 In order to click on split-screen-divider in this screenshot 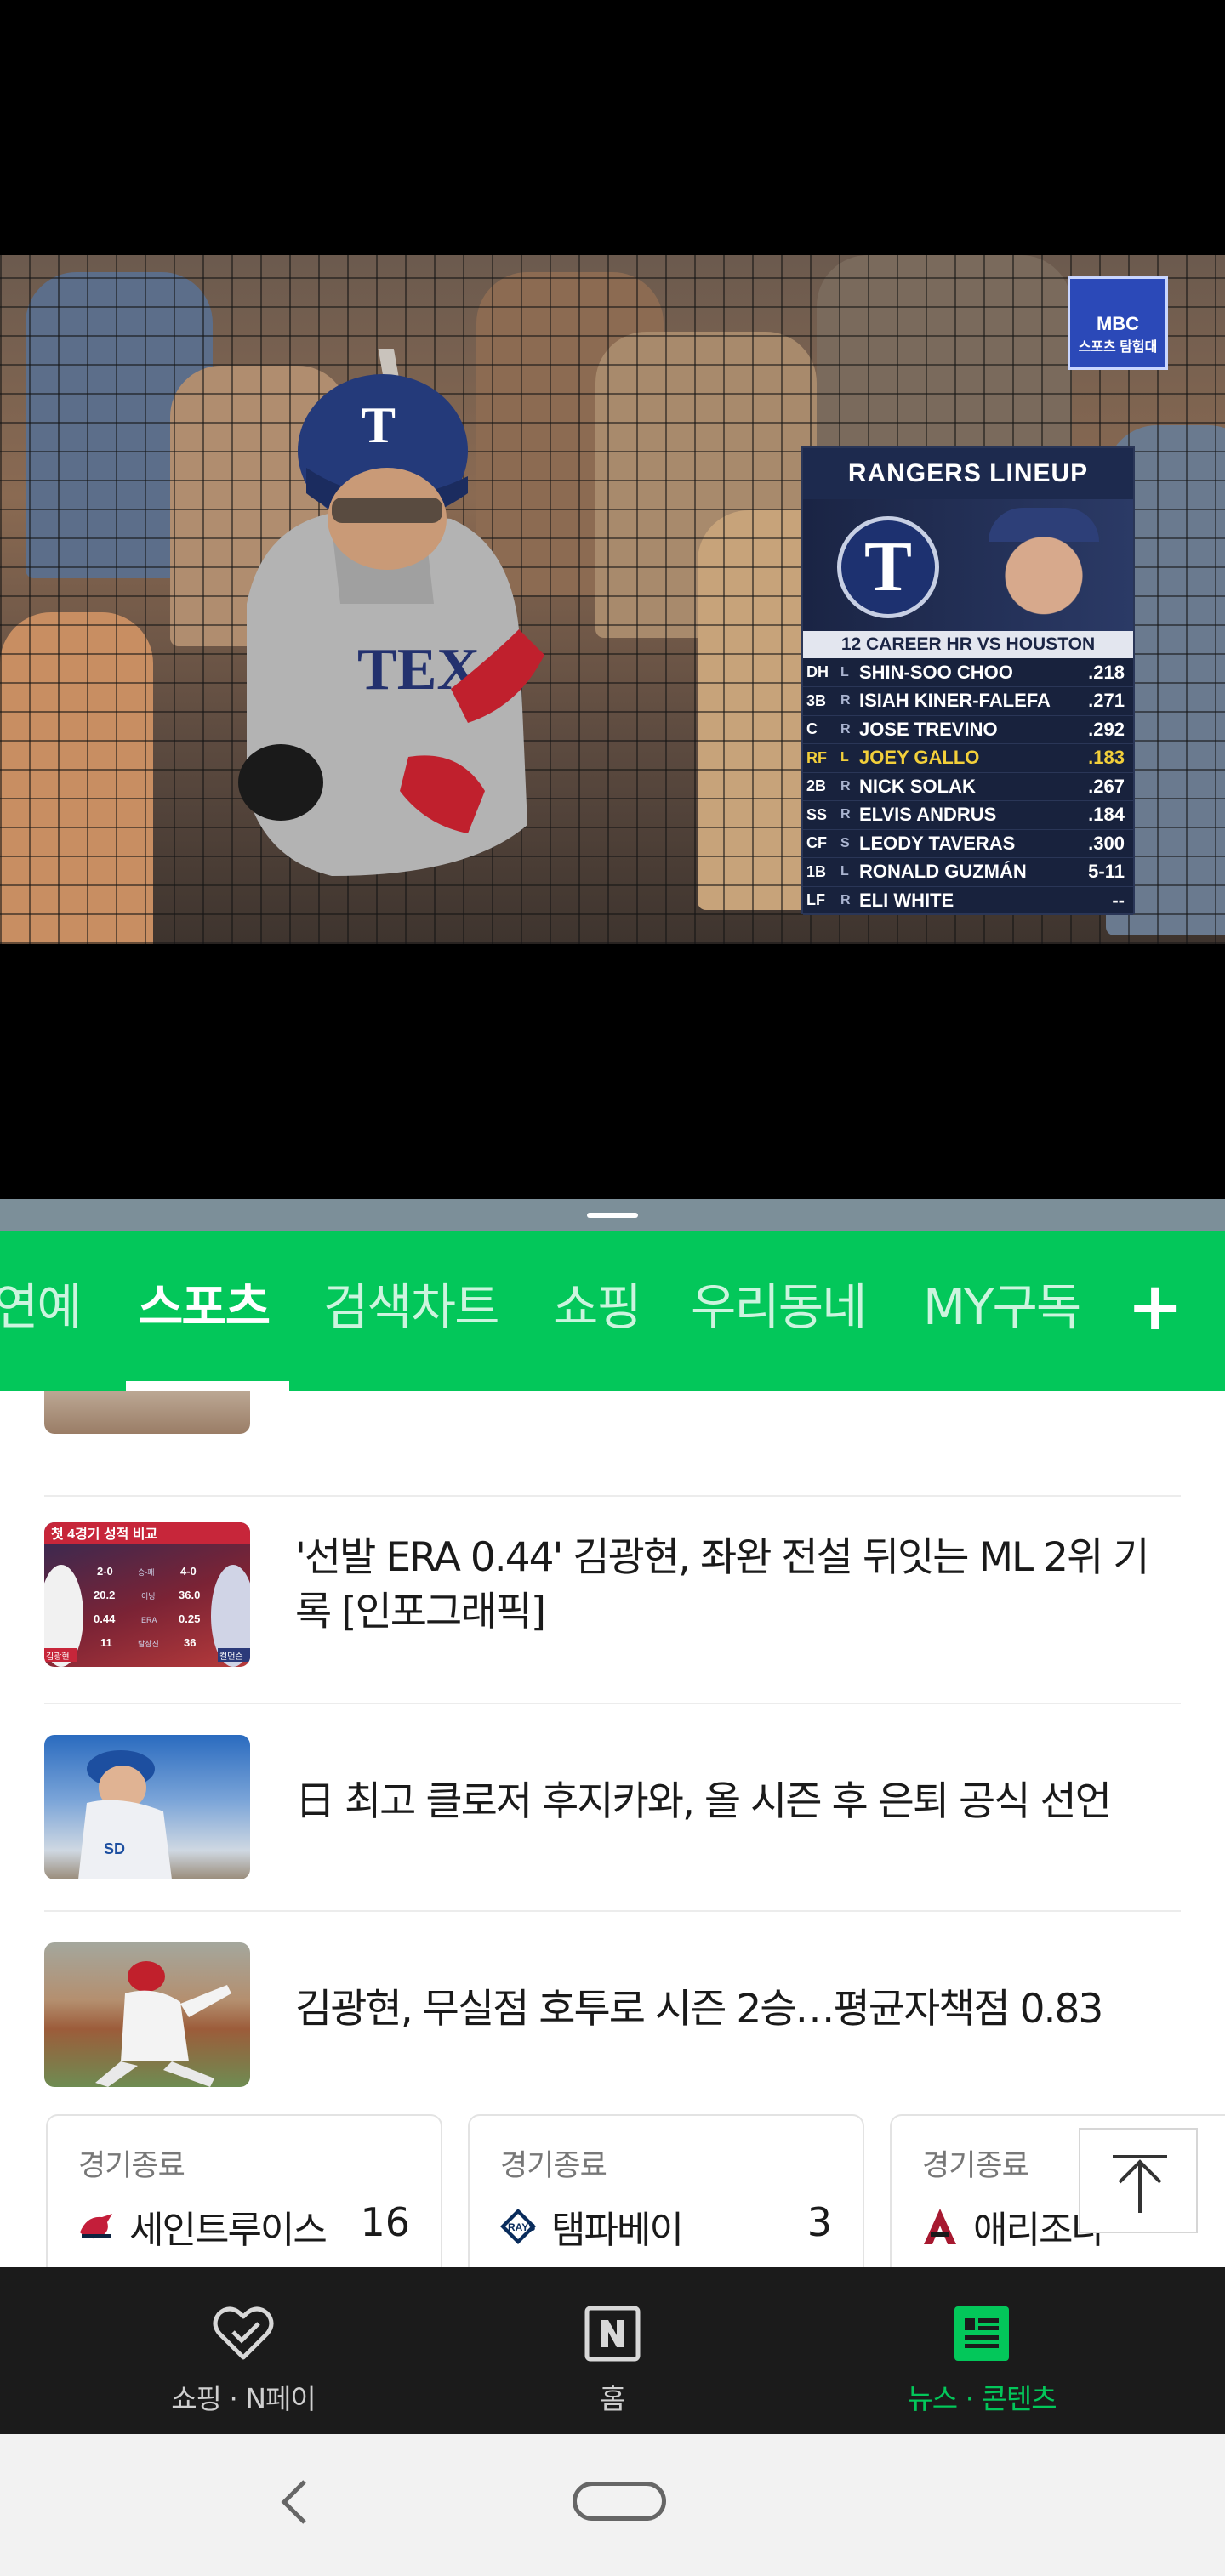, I will do `click(613, 1215)`.